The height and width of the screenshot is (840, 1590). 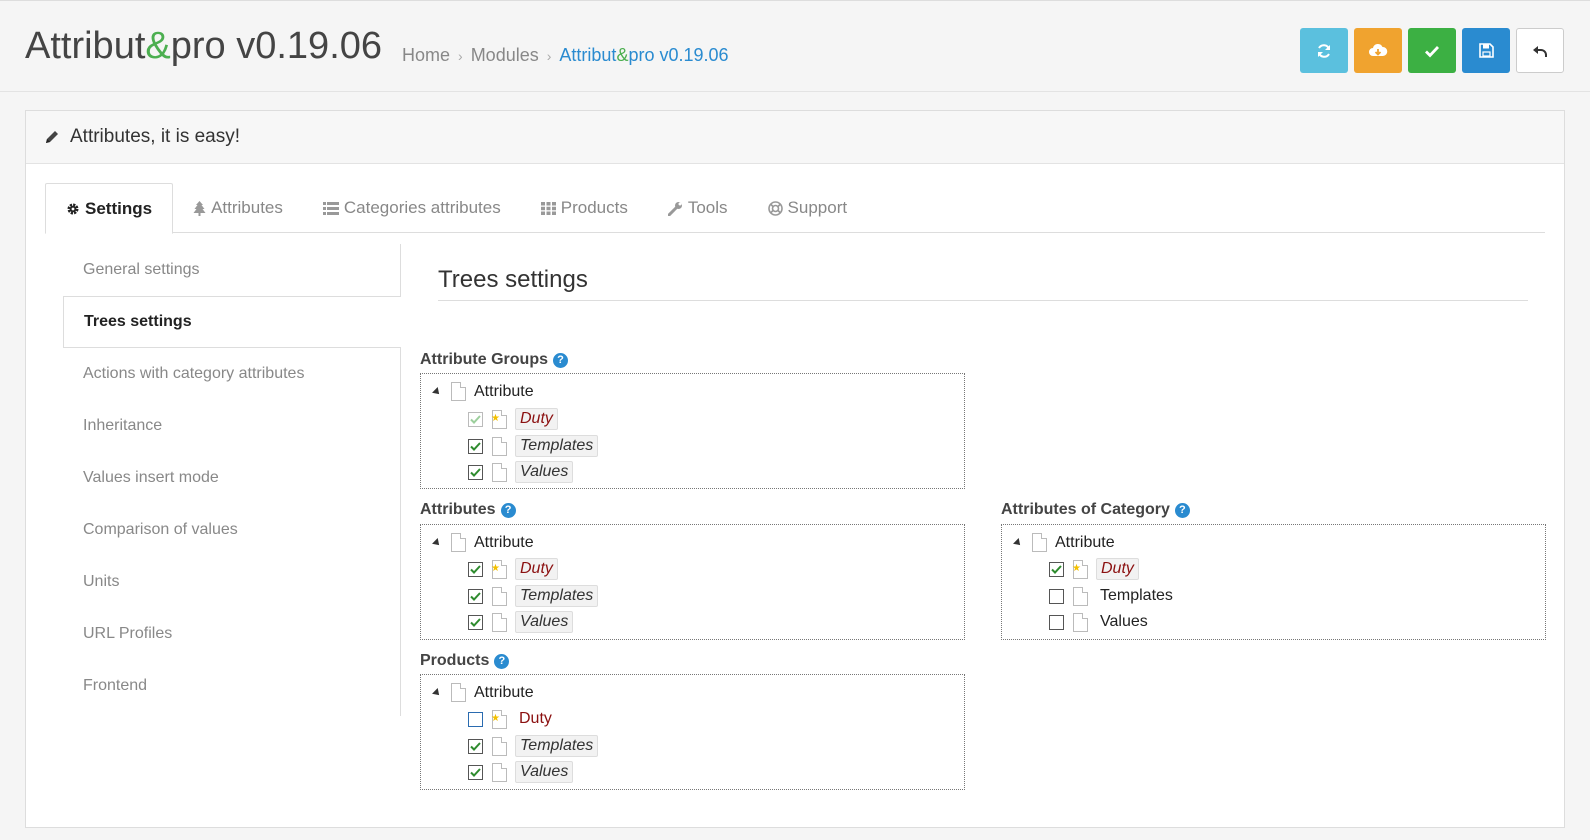 I want to click on tab-settings: Settings, so click(x=109, y=208).